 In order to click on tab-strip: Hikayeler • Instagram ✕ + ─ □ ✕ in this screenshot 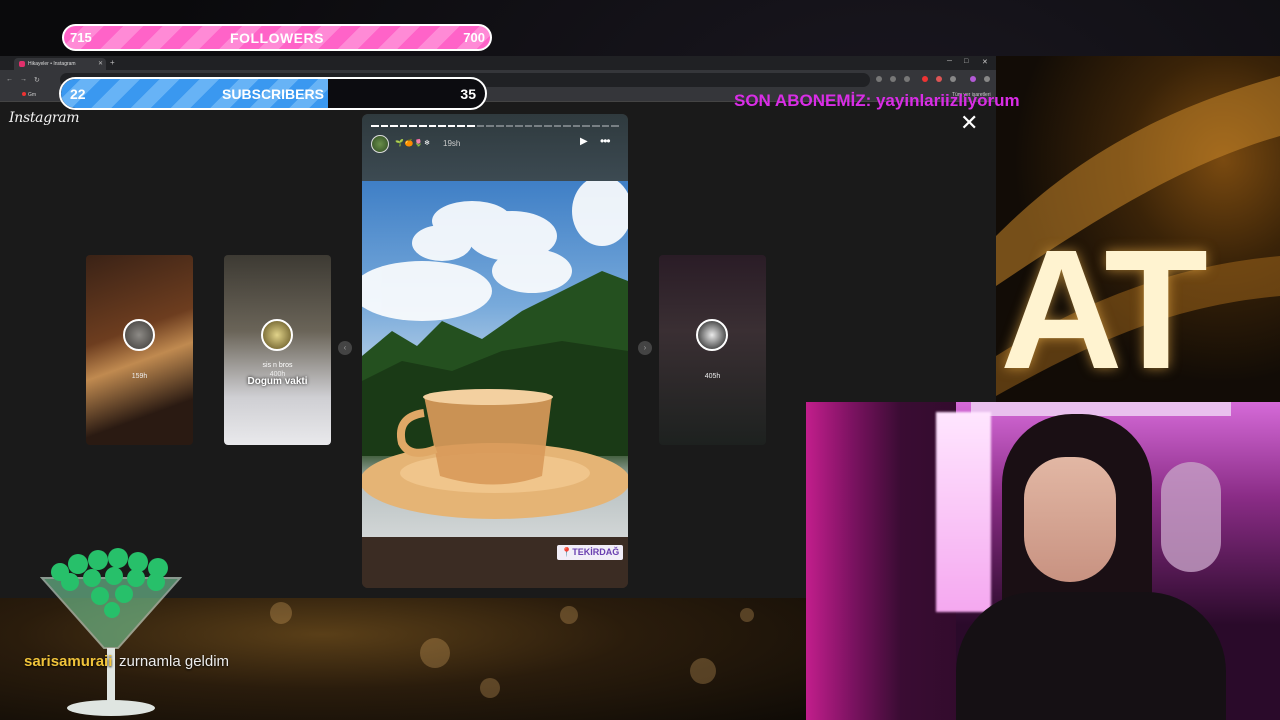, I will do `click(498, 63)`.